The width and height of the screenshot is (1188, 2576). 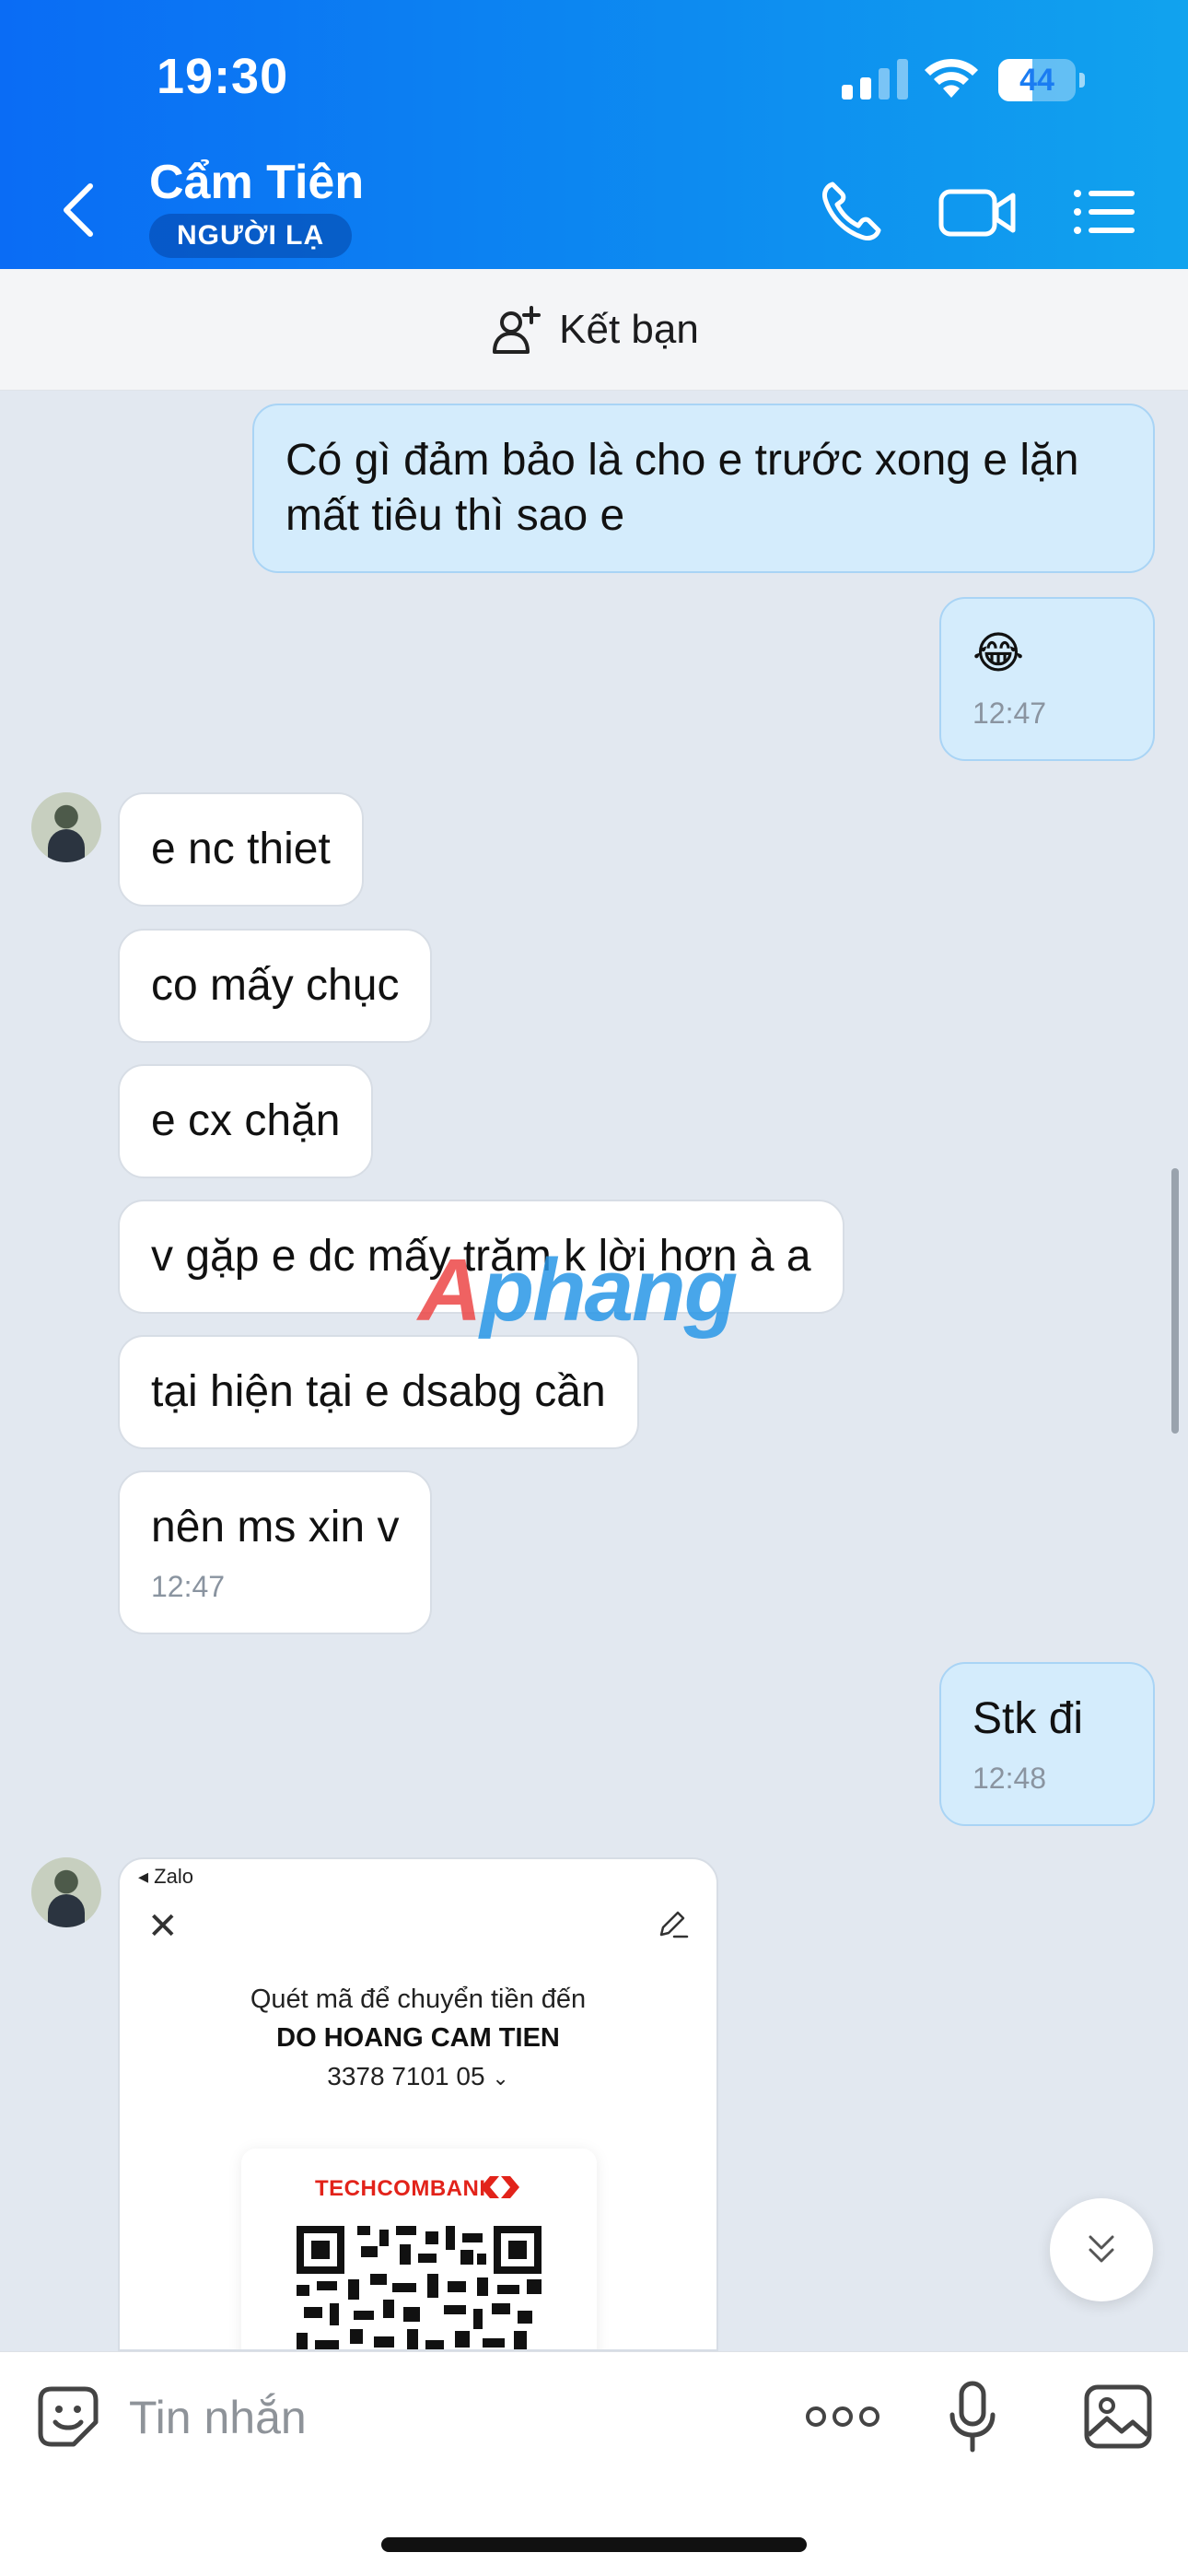 What do you see at coordinates (517, 329) in the screenshot?
I see `add-user-icon` at bounding box center [517, 329].